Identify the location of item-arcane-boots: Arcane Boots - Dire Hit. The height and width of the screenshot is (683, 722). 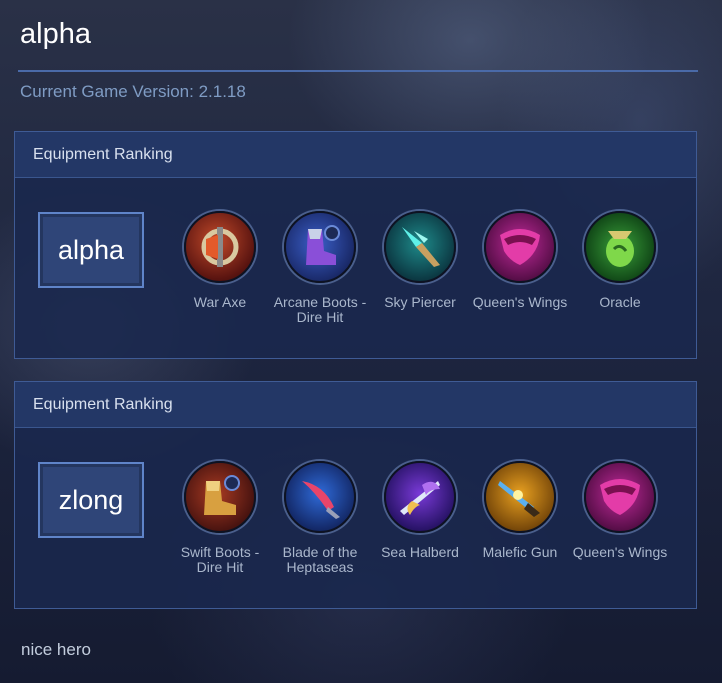
(320, 268).